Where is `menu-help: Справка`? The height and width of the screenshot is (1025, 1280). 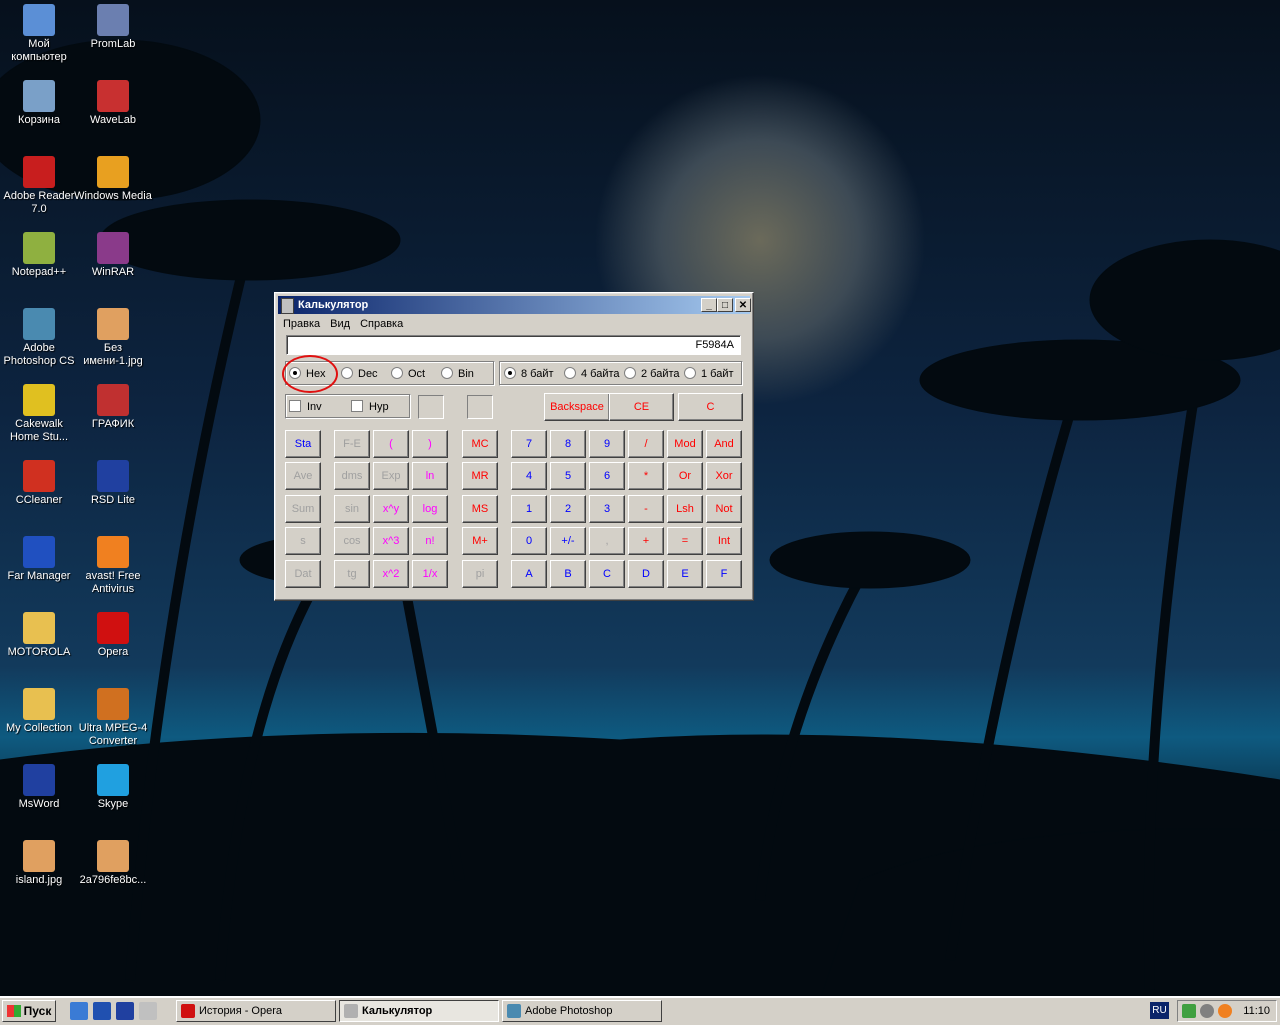
menu-help: Справка is located at coordinates (381, 324).